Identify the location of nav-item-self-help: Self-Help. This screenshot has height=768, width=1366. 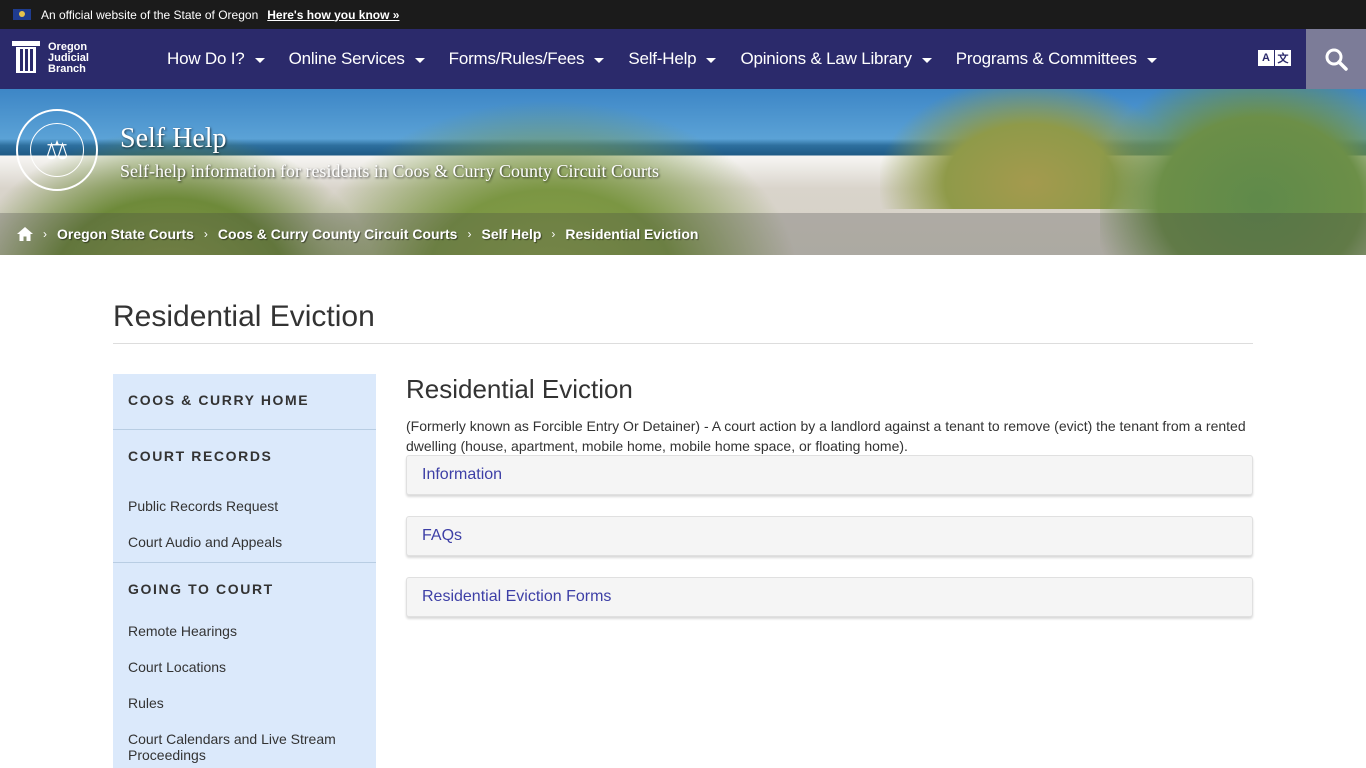
(672, 59).